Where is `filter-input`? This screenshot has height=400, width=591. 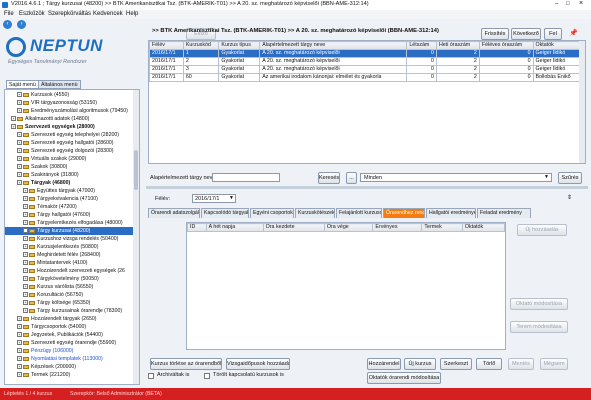 filter-input is located at coordinates (246, 177).